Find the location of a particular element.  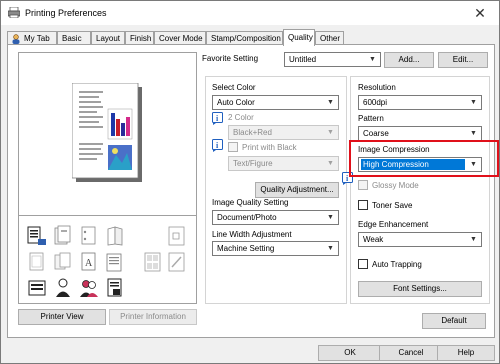

favorite-setting-select: Untitled ▼ is located at coordinates (332, 59).